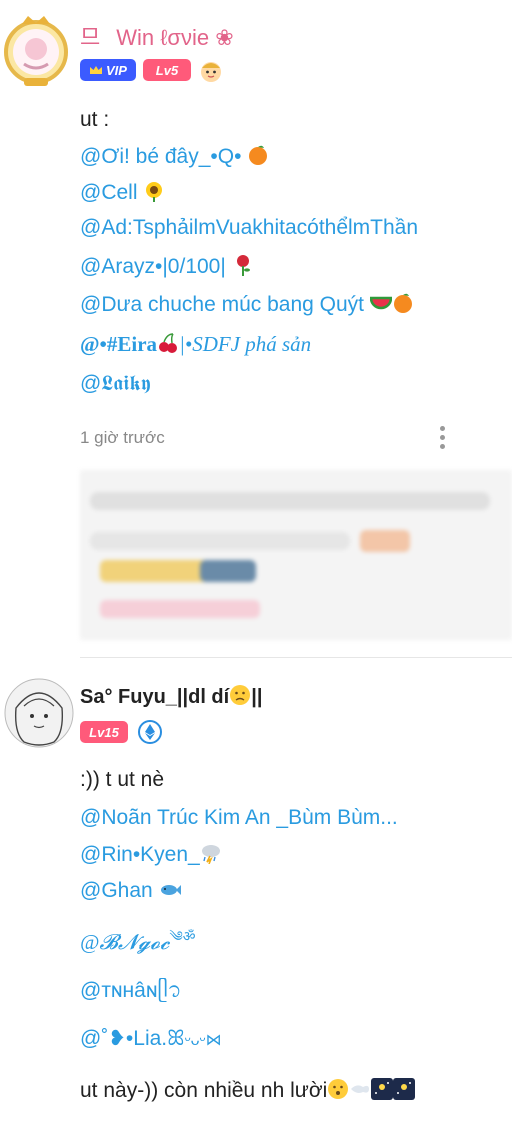 Image resolution: width=512 pixels, height=1121 pixels. What do you see at coordinates (338, 1089) in the screenshot?
I see `surprised-face-icon` at bounding box center [338, 1089].